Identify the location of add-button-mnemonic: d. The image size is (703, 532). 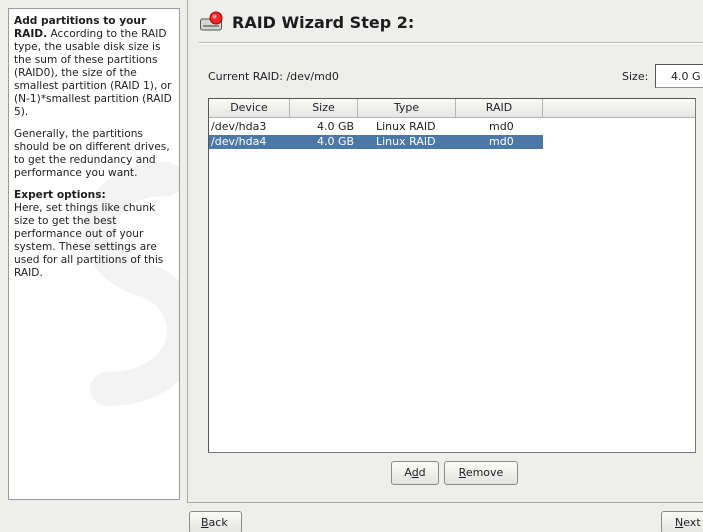
(415, 472).